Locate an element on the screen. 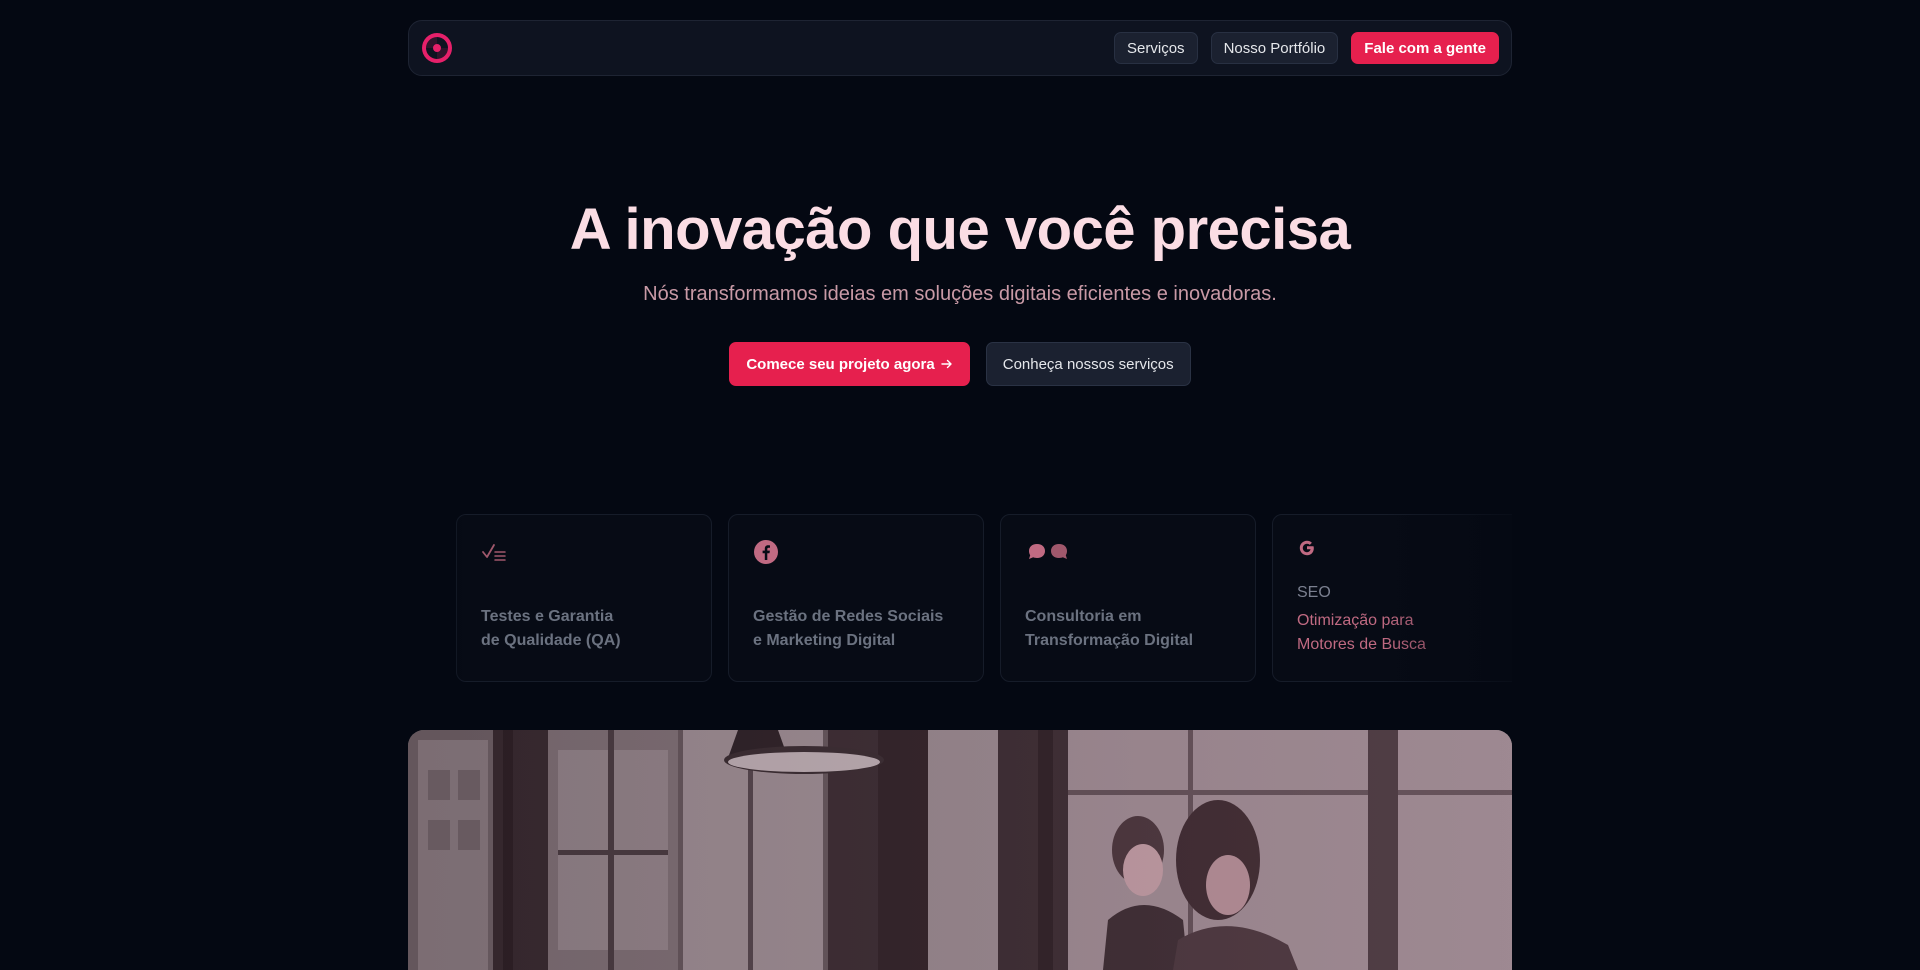 Image resolution: width=1920 pixels, height=970 pixels. arrow-right-icon is located at coordinates (946, 364).